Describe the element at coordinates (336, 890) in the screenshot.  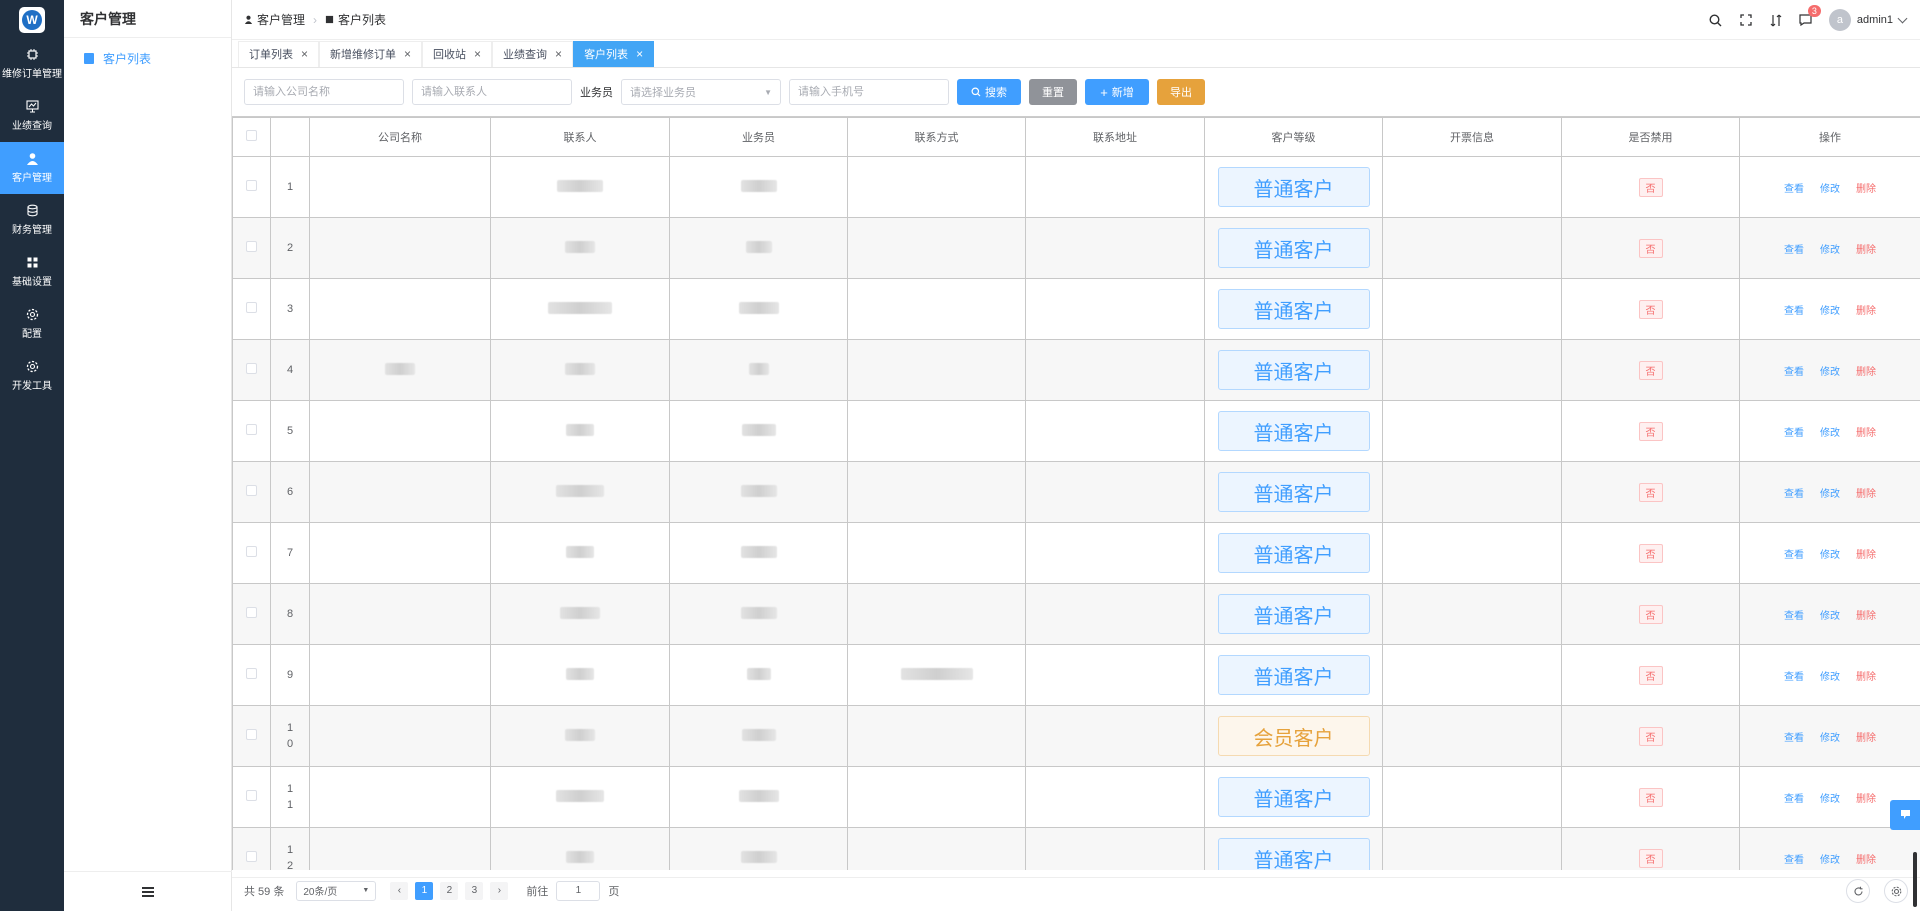
I see `page-size-select: 20条/页 ▼` at that location.